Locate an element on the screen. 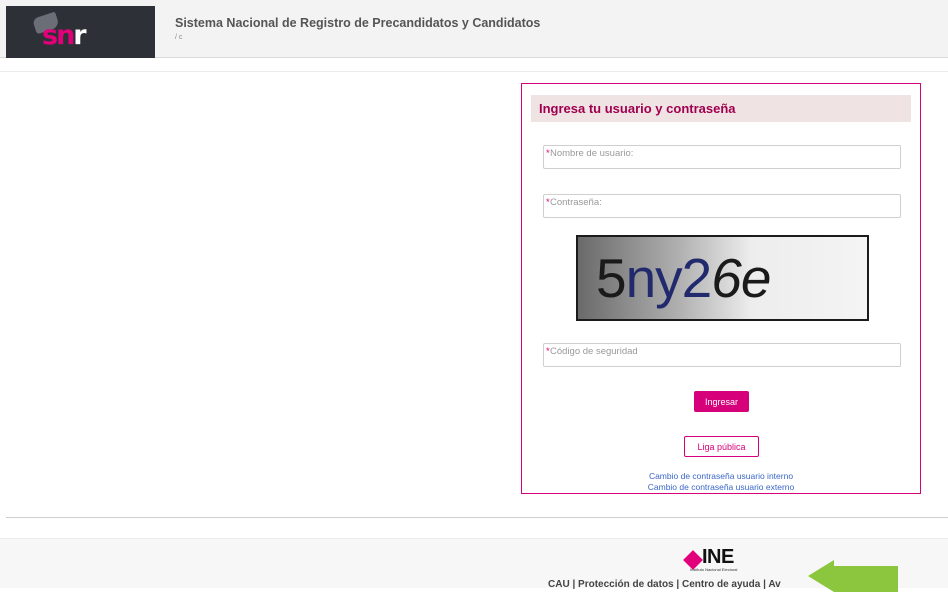 This screenshot has width=948, height=592. change-password-external-link: Cambio de contraseña usuario externo is located at coordinates (721, 487).